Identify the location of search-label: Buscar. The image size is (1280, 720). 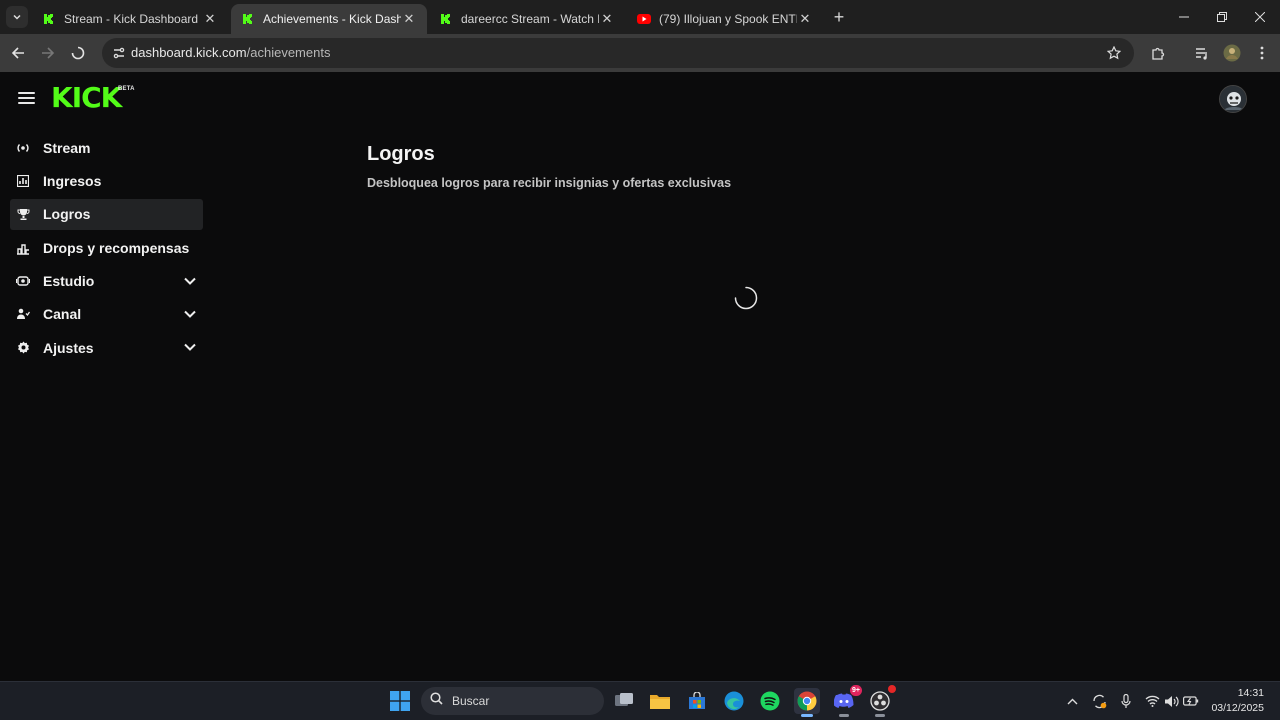
(471, 701).